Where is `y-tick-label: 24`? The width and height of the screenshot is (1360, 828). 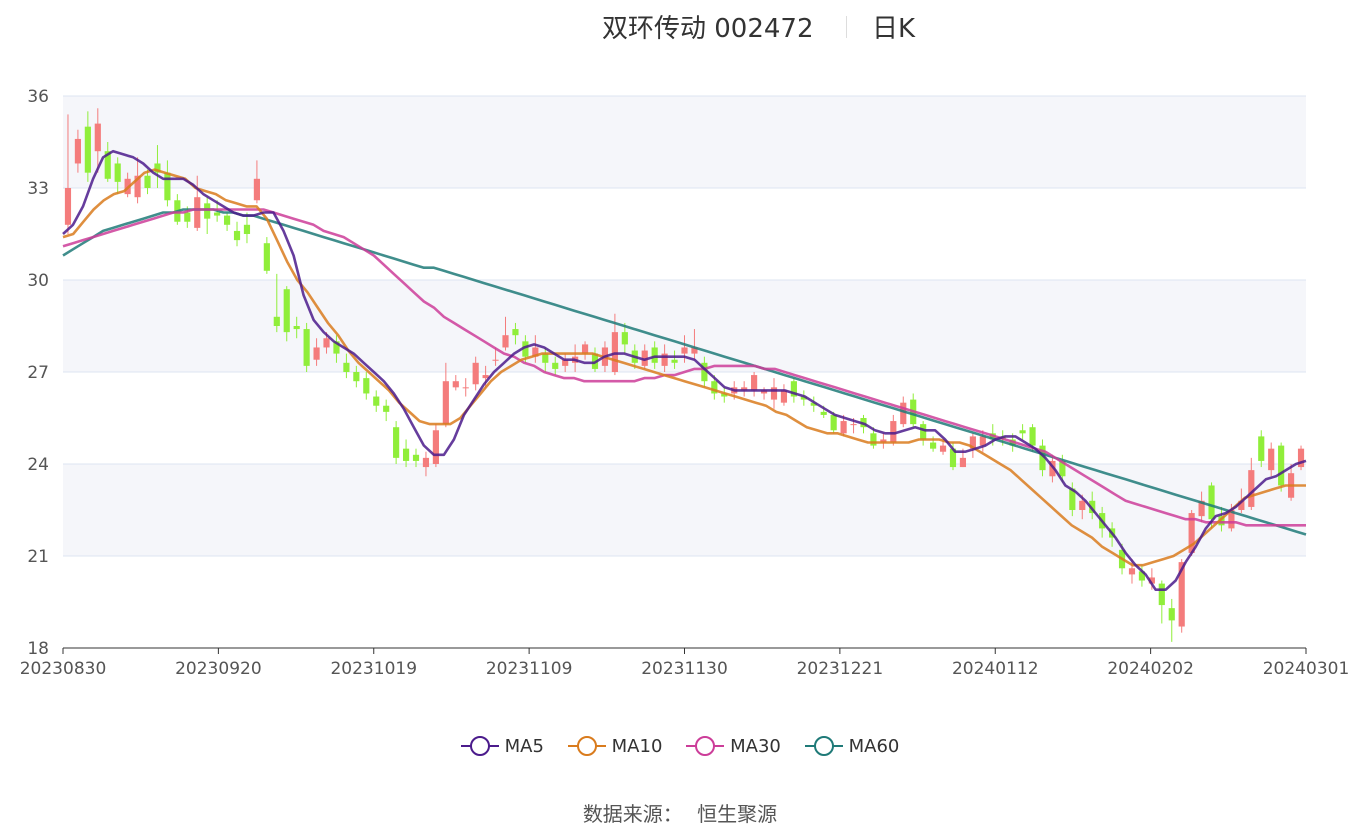
y-tick-label: 24 is located at coordinates (38, 465).